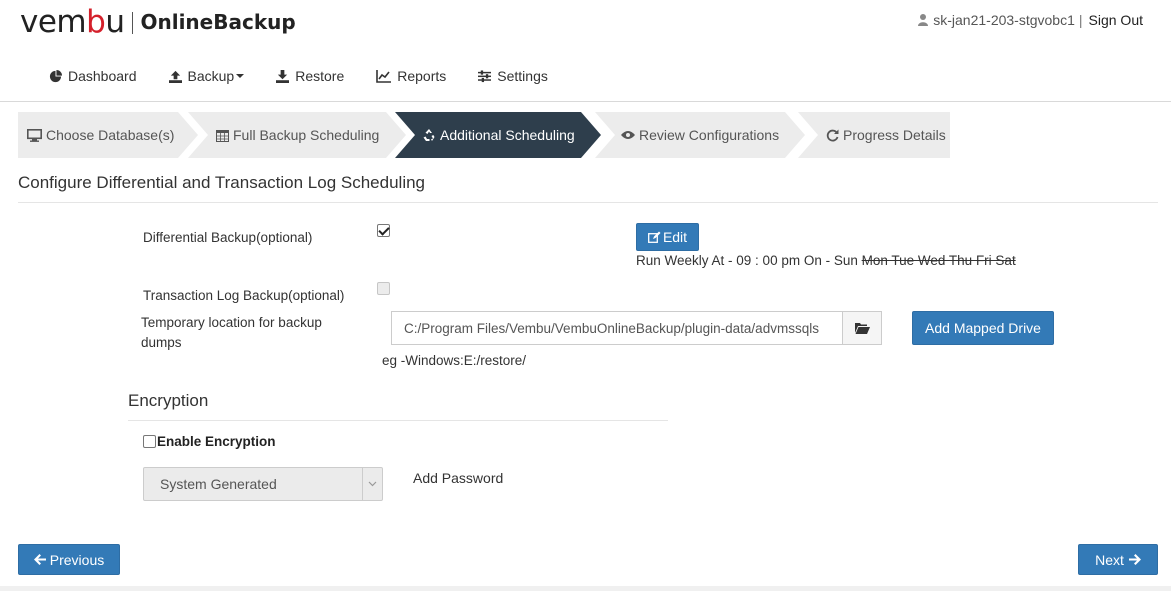 The height and width of the screenshot is (591, 1171). What do you see at coordinates (458, 478) in the screenshot?
I see `add-password-label: Add Password` at bounding box center [458, 478].